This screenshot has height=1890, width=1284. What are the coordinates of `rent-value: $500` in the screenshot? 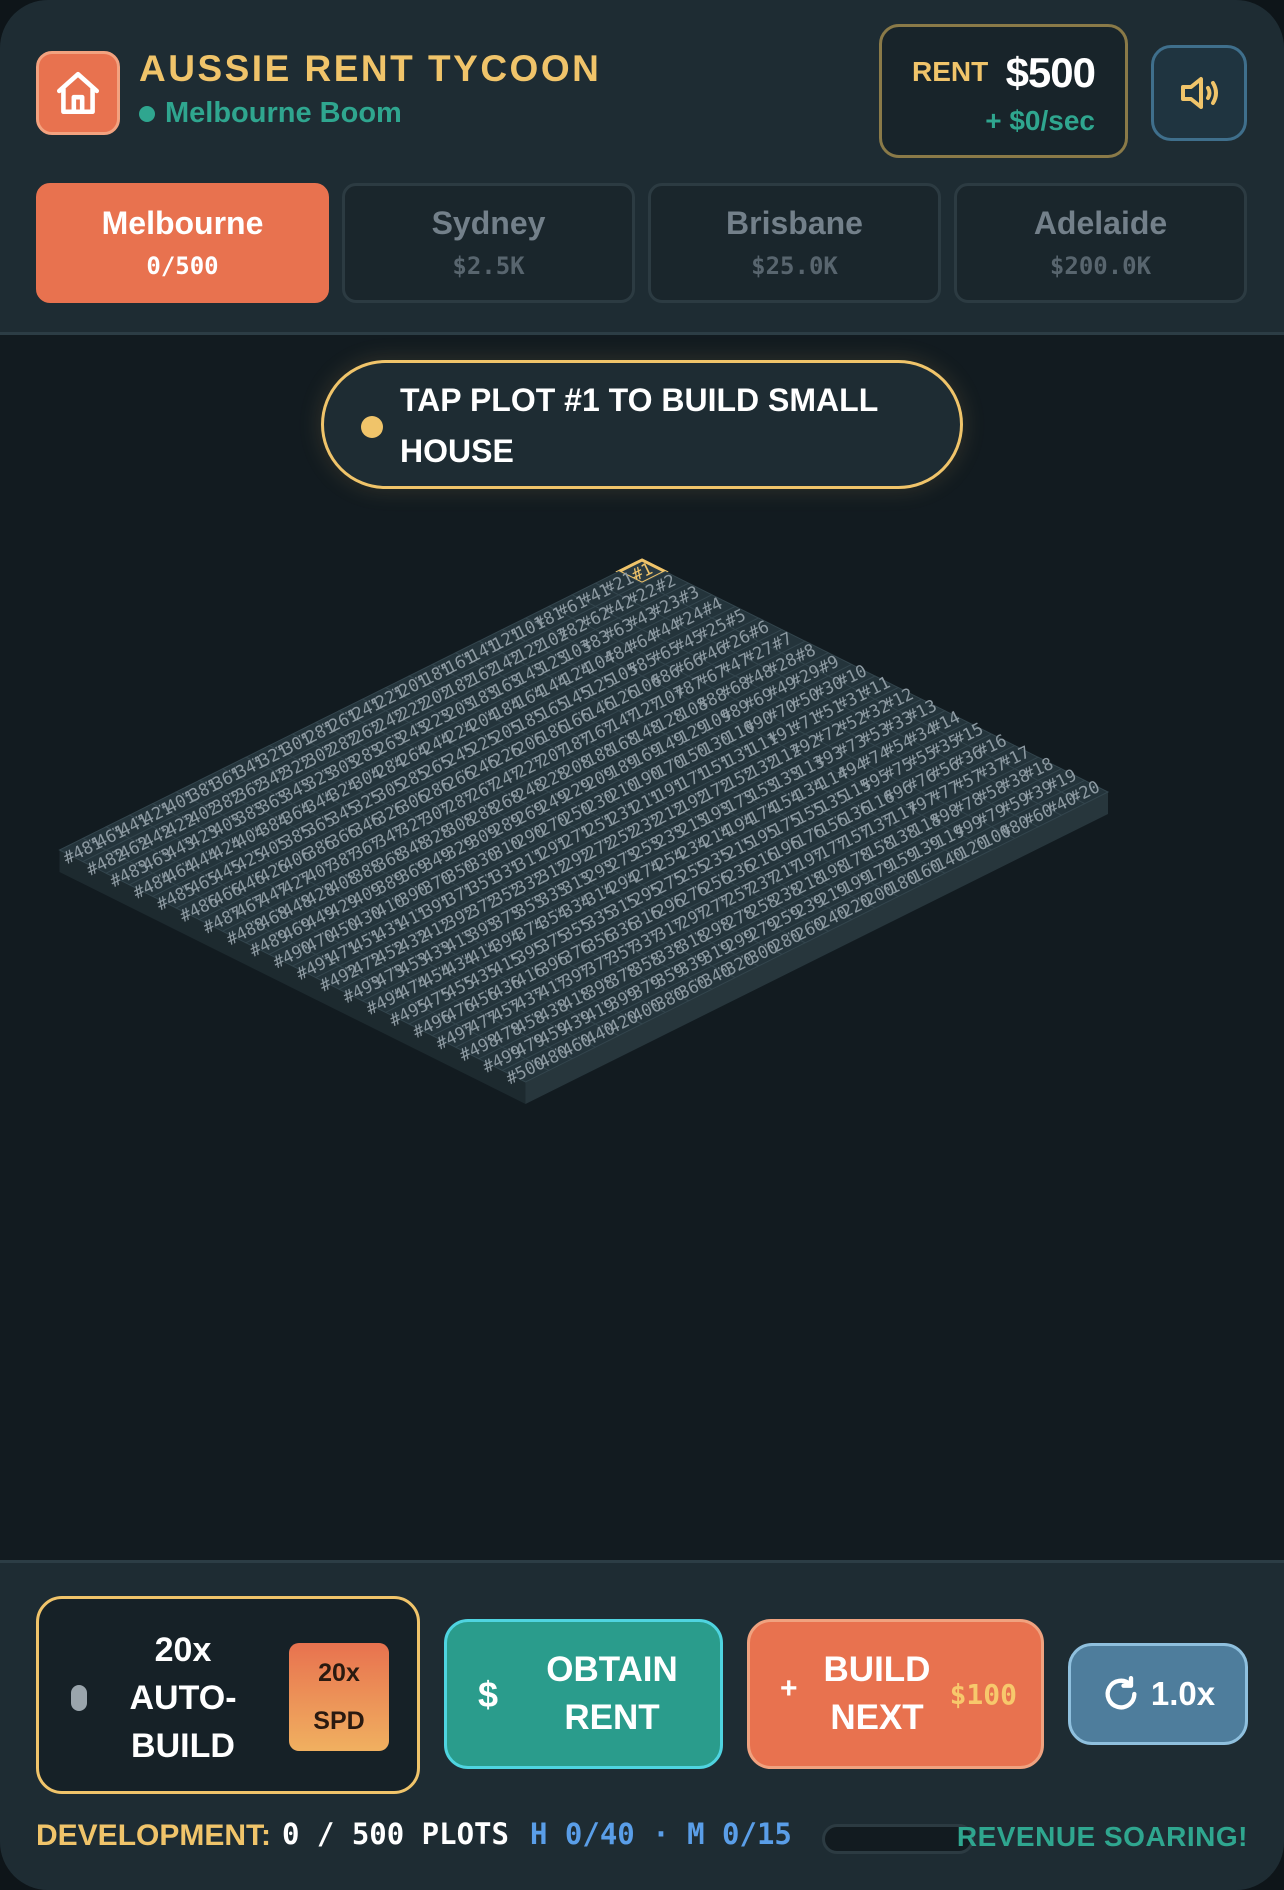 It's located at (1050, 72).